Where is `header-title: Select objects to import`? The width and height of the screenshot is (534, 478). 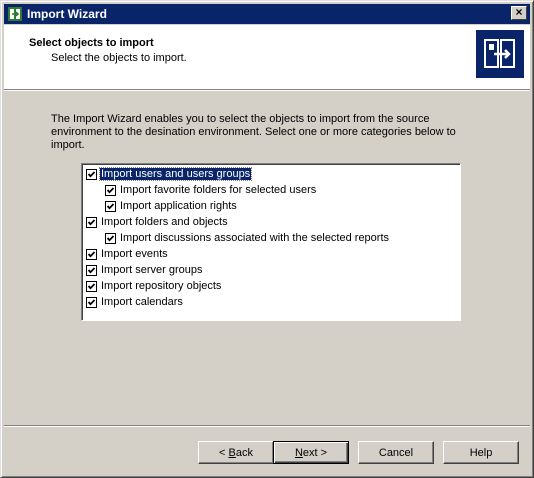 header-title: Select objects to import is located at coordinates (91, 43).